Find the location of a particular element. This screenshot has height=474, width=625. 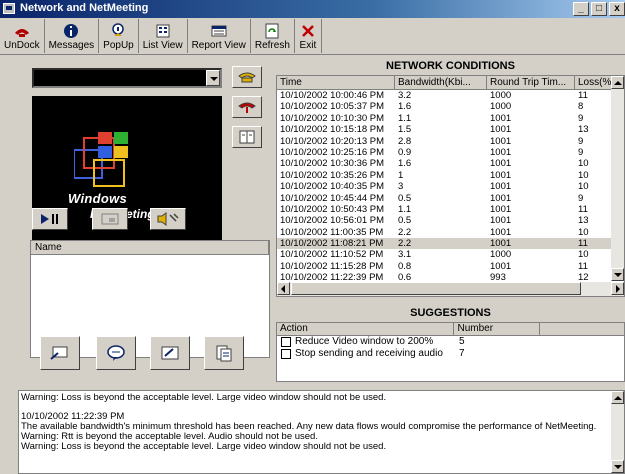

network-horizontal-scrollbar is located at coordinates (450, 289).